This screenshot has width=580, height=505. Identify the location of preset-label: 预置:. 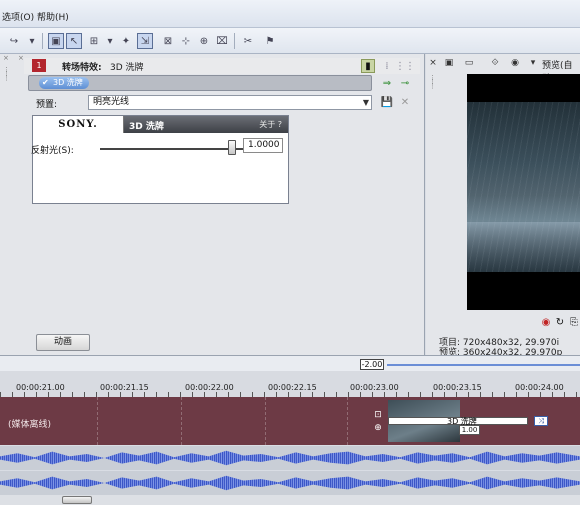
(47, 105).